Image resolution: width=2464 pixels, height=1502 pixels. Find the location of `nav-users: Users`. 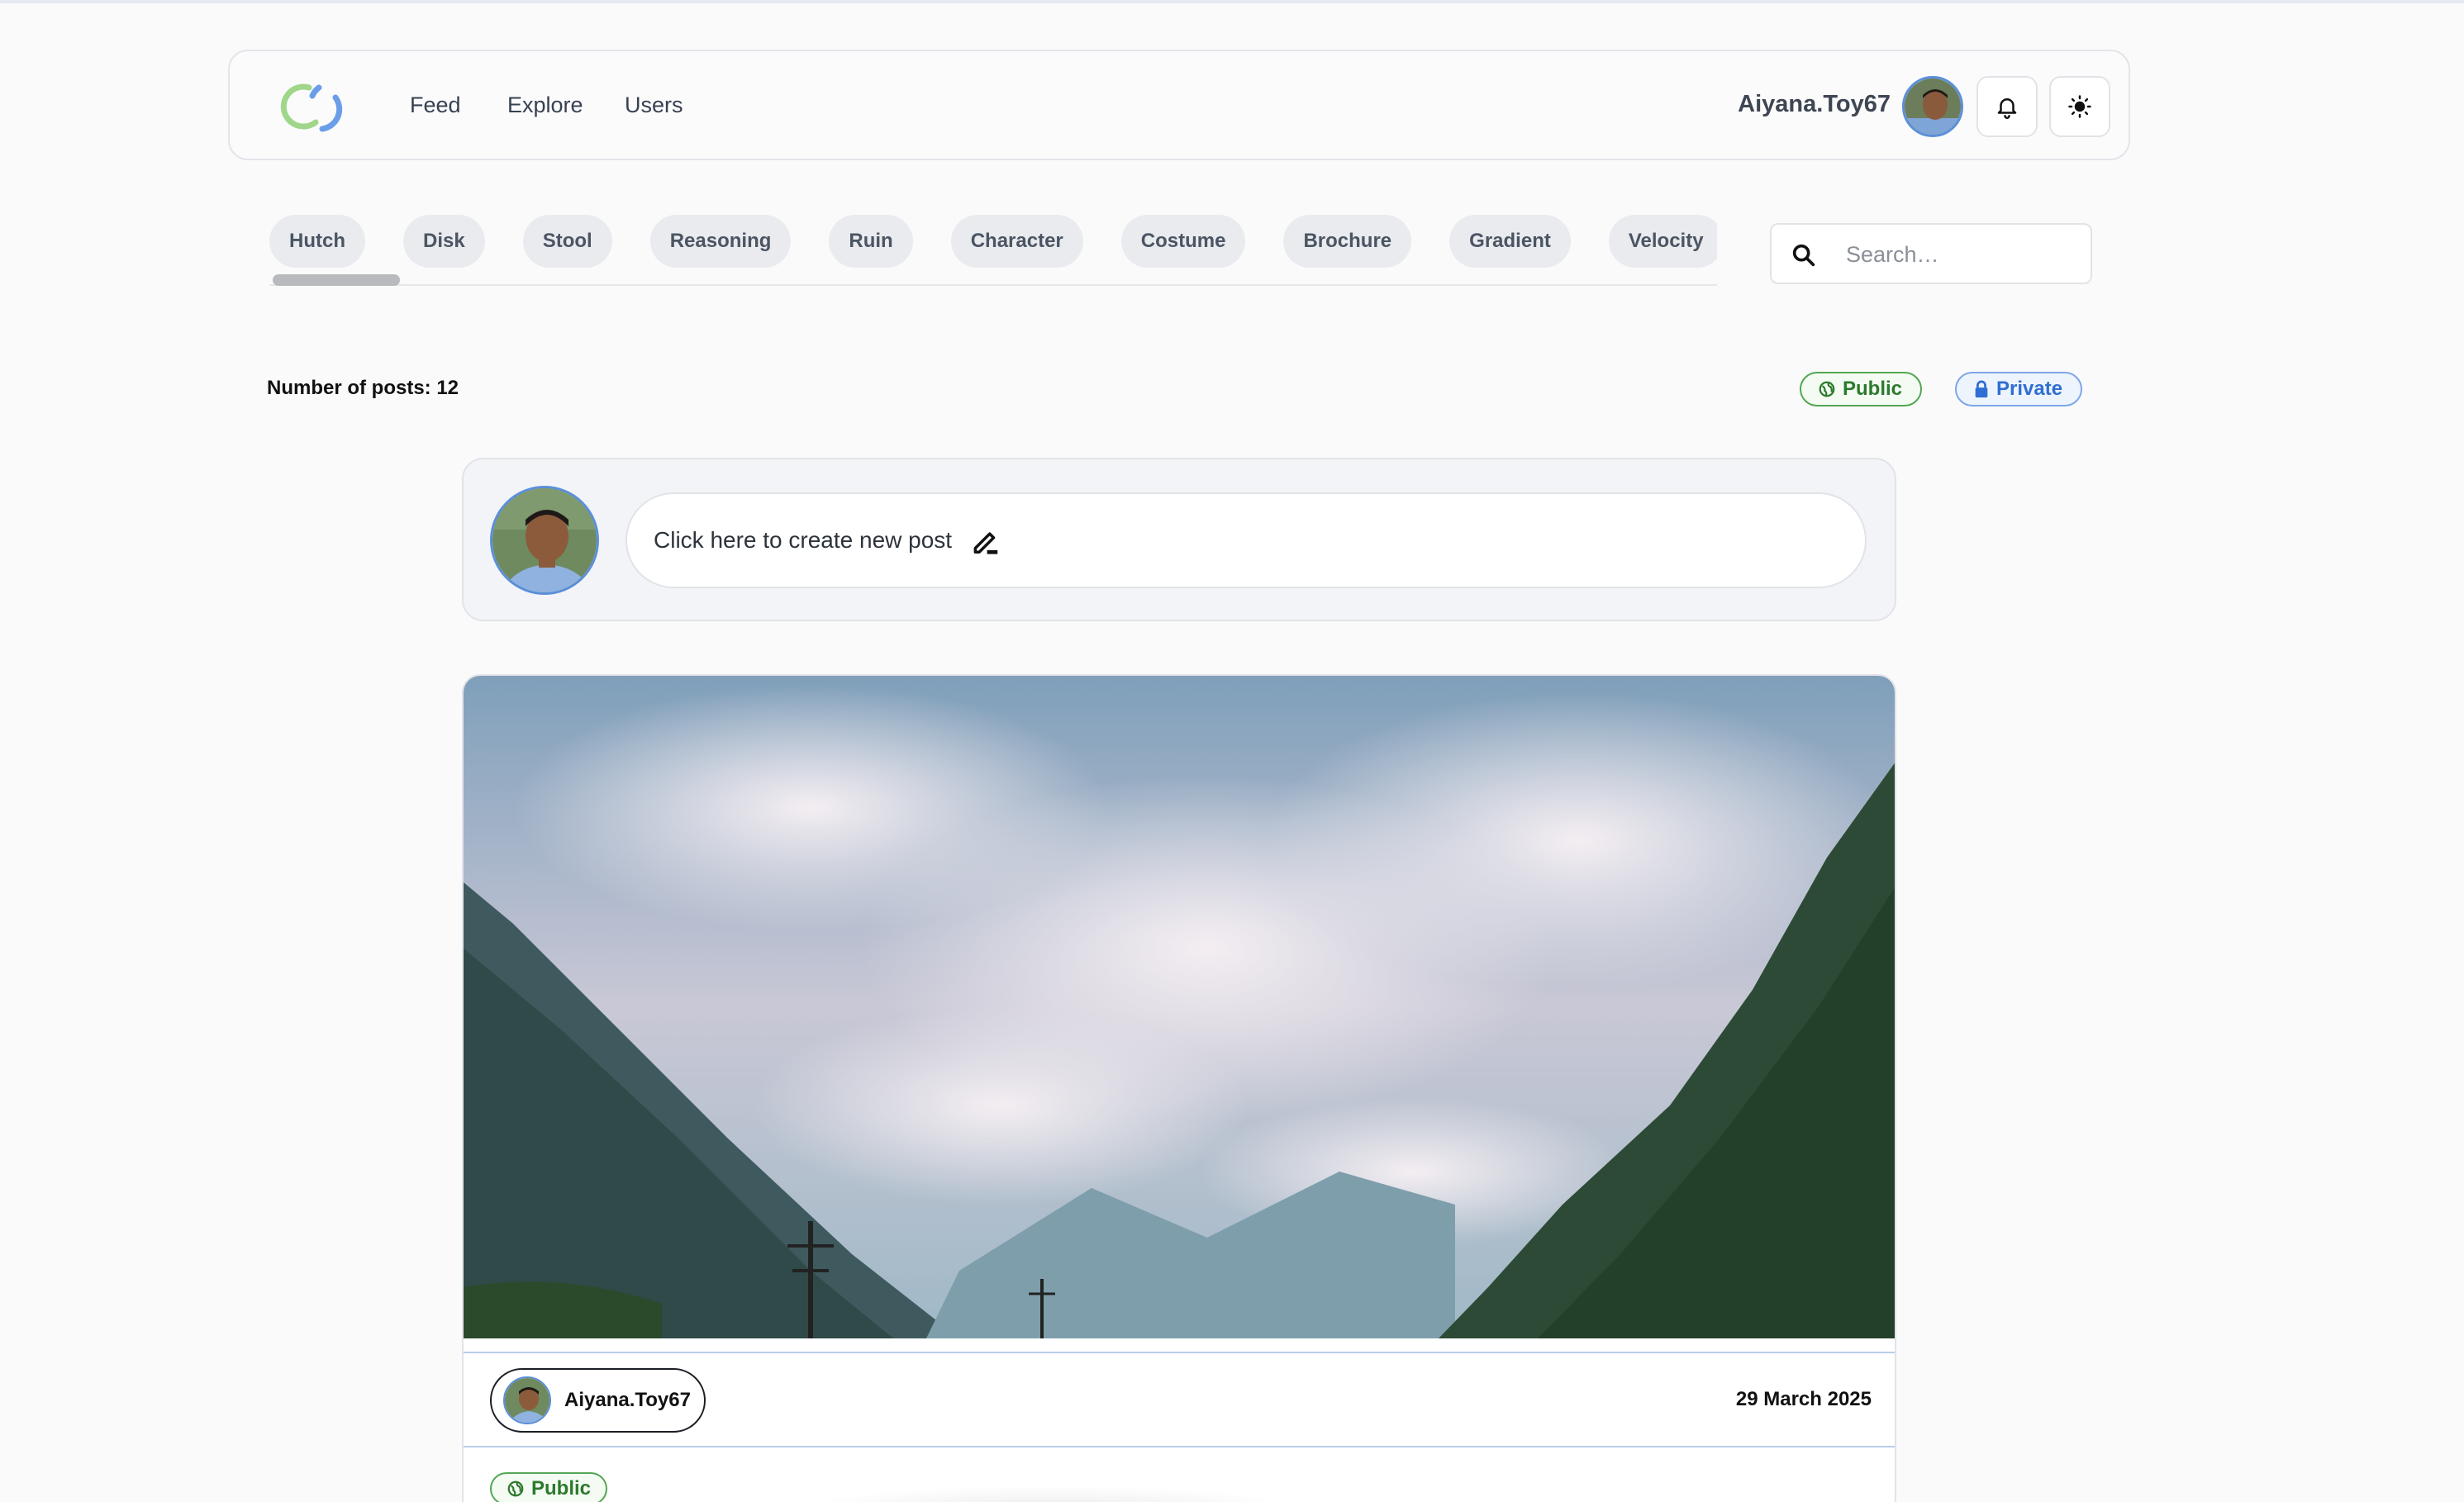

nav-users: Users is located at coordinates (654, 105).